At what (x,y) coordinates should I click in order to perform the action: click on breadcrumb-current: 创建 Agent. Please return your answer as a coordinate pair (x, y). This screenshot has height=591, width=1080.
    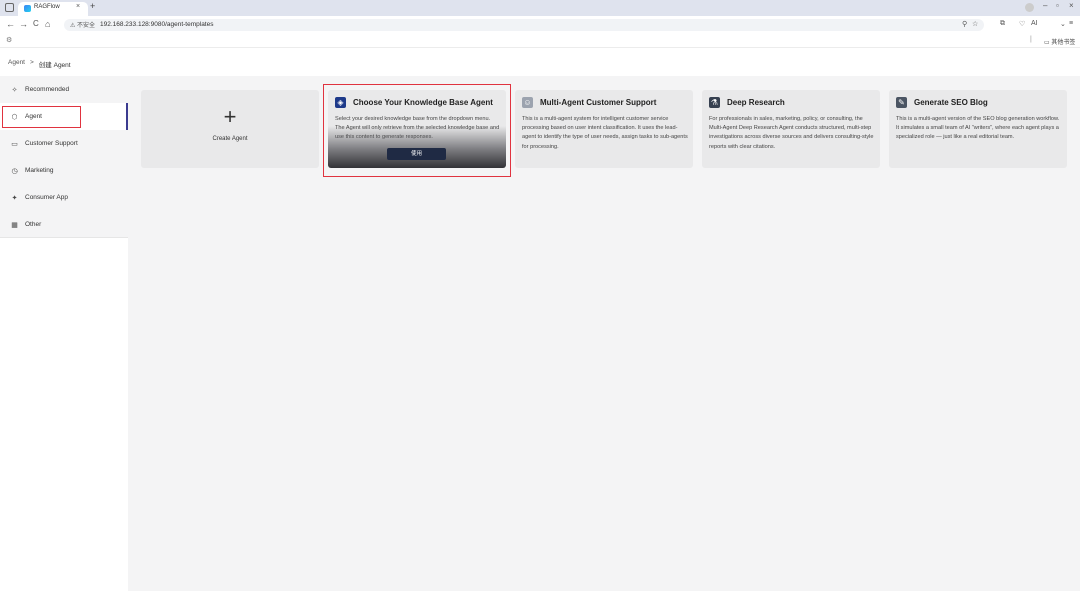
    Looking at the image, I should click on (54, 65).